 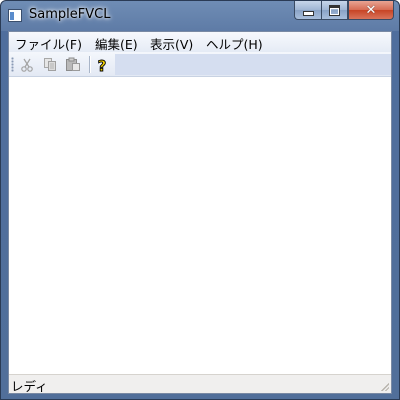 I want to click on cut-icon, so click(x=27, y=65).